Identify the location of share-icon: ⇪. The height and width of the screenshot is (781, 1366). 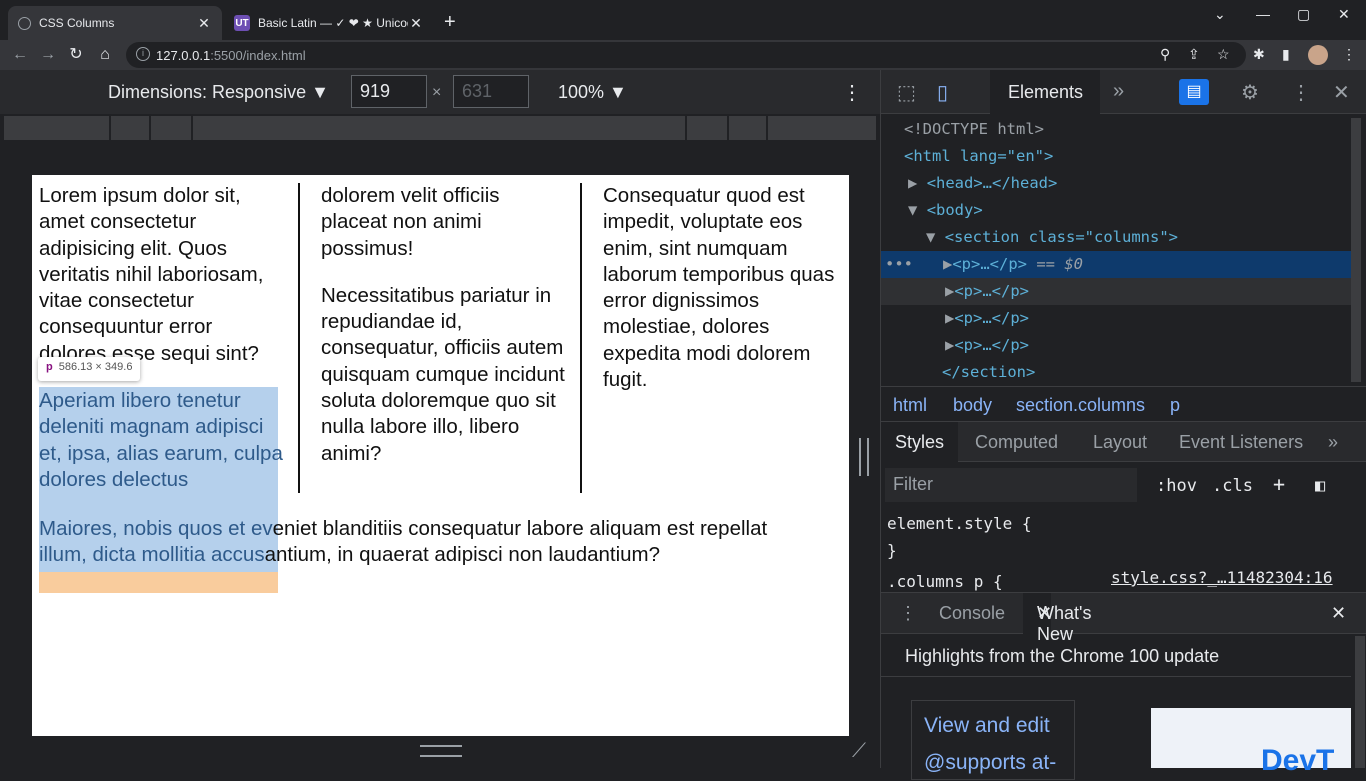
(1194, 54).